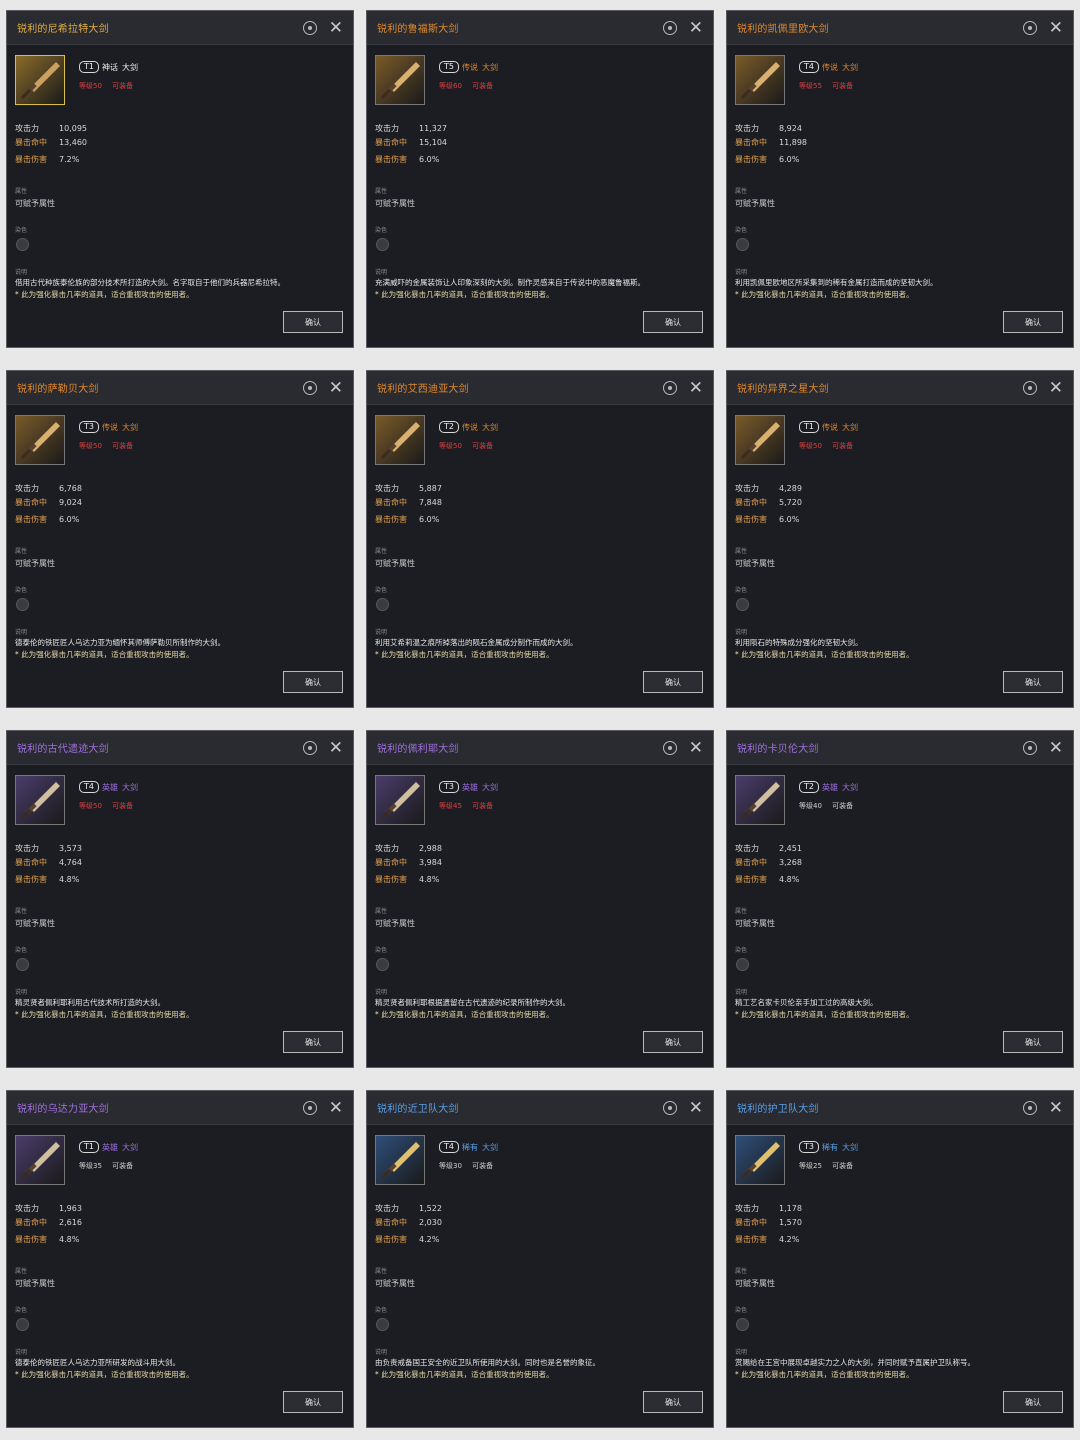 This screenshot has width=1080, height=1440. Describe the element at coordinates (849, 427) in the screenshot. I see `weapon-type: 大剑` at that location.